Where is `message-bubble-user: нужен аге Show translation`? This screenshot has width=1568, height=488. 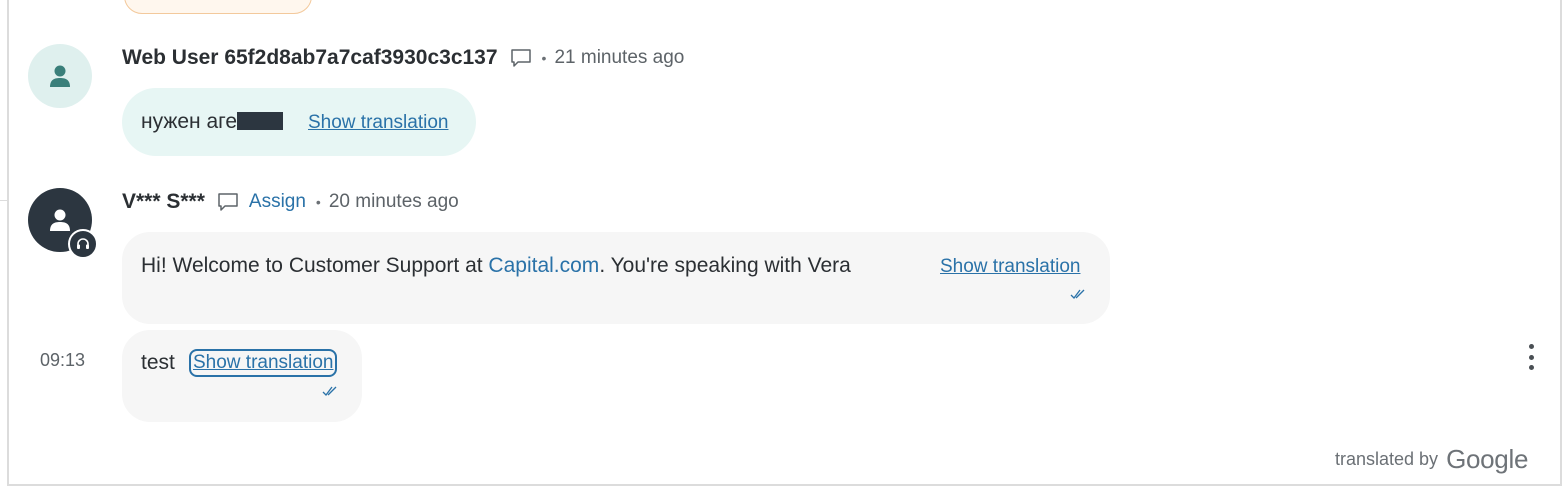 message-bubble-user: нужен аге Show translation is located at coordinates (299, 122).